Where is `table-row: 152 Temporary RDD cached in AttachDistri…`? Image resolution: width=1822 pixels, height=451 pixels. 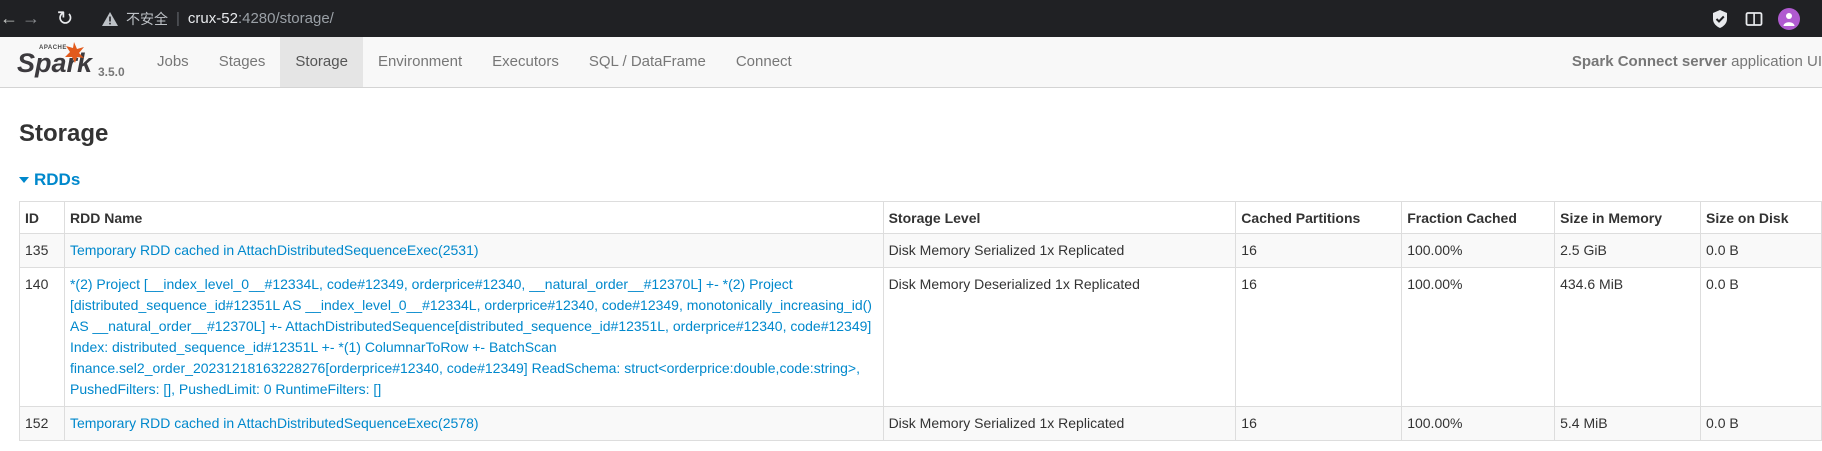 table-row: 152 Temporary RDD cached in AttachDistri… is located at coordinates (920, 423).